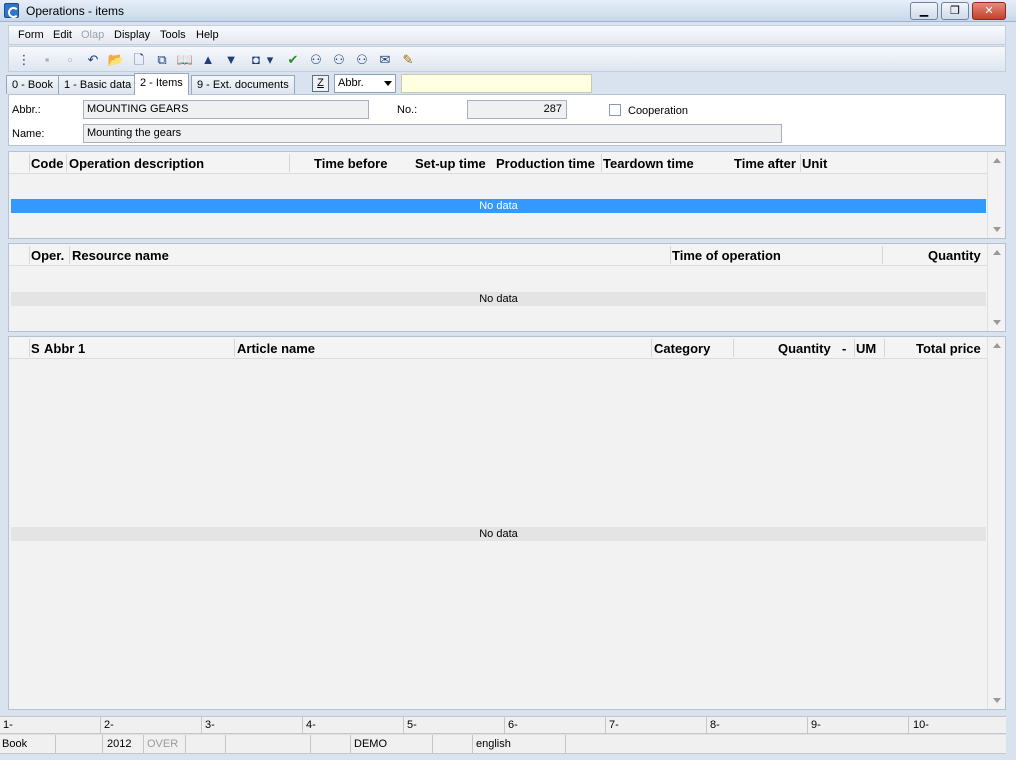  Describe the element at coordinates (47, 255) in the screenshot. I see `col-oper: Oper.` at that location.